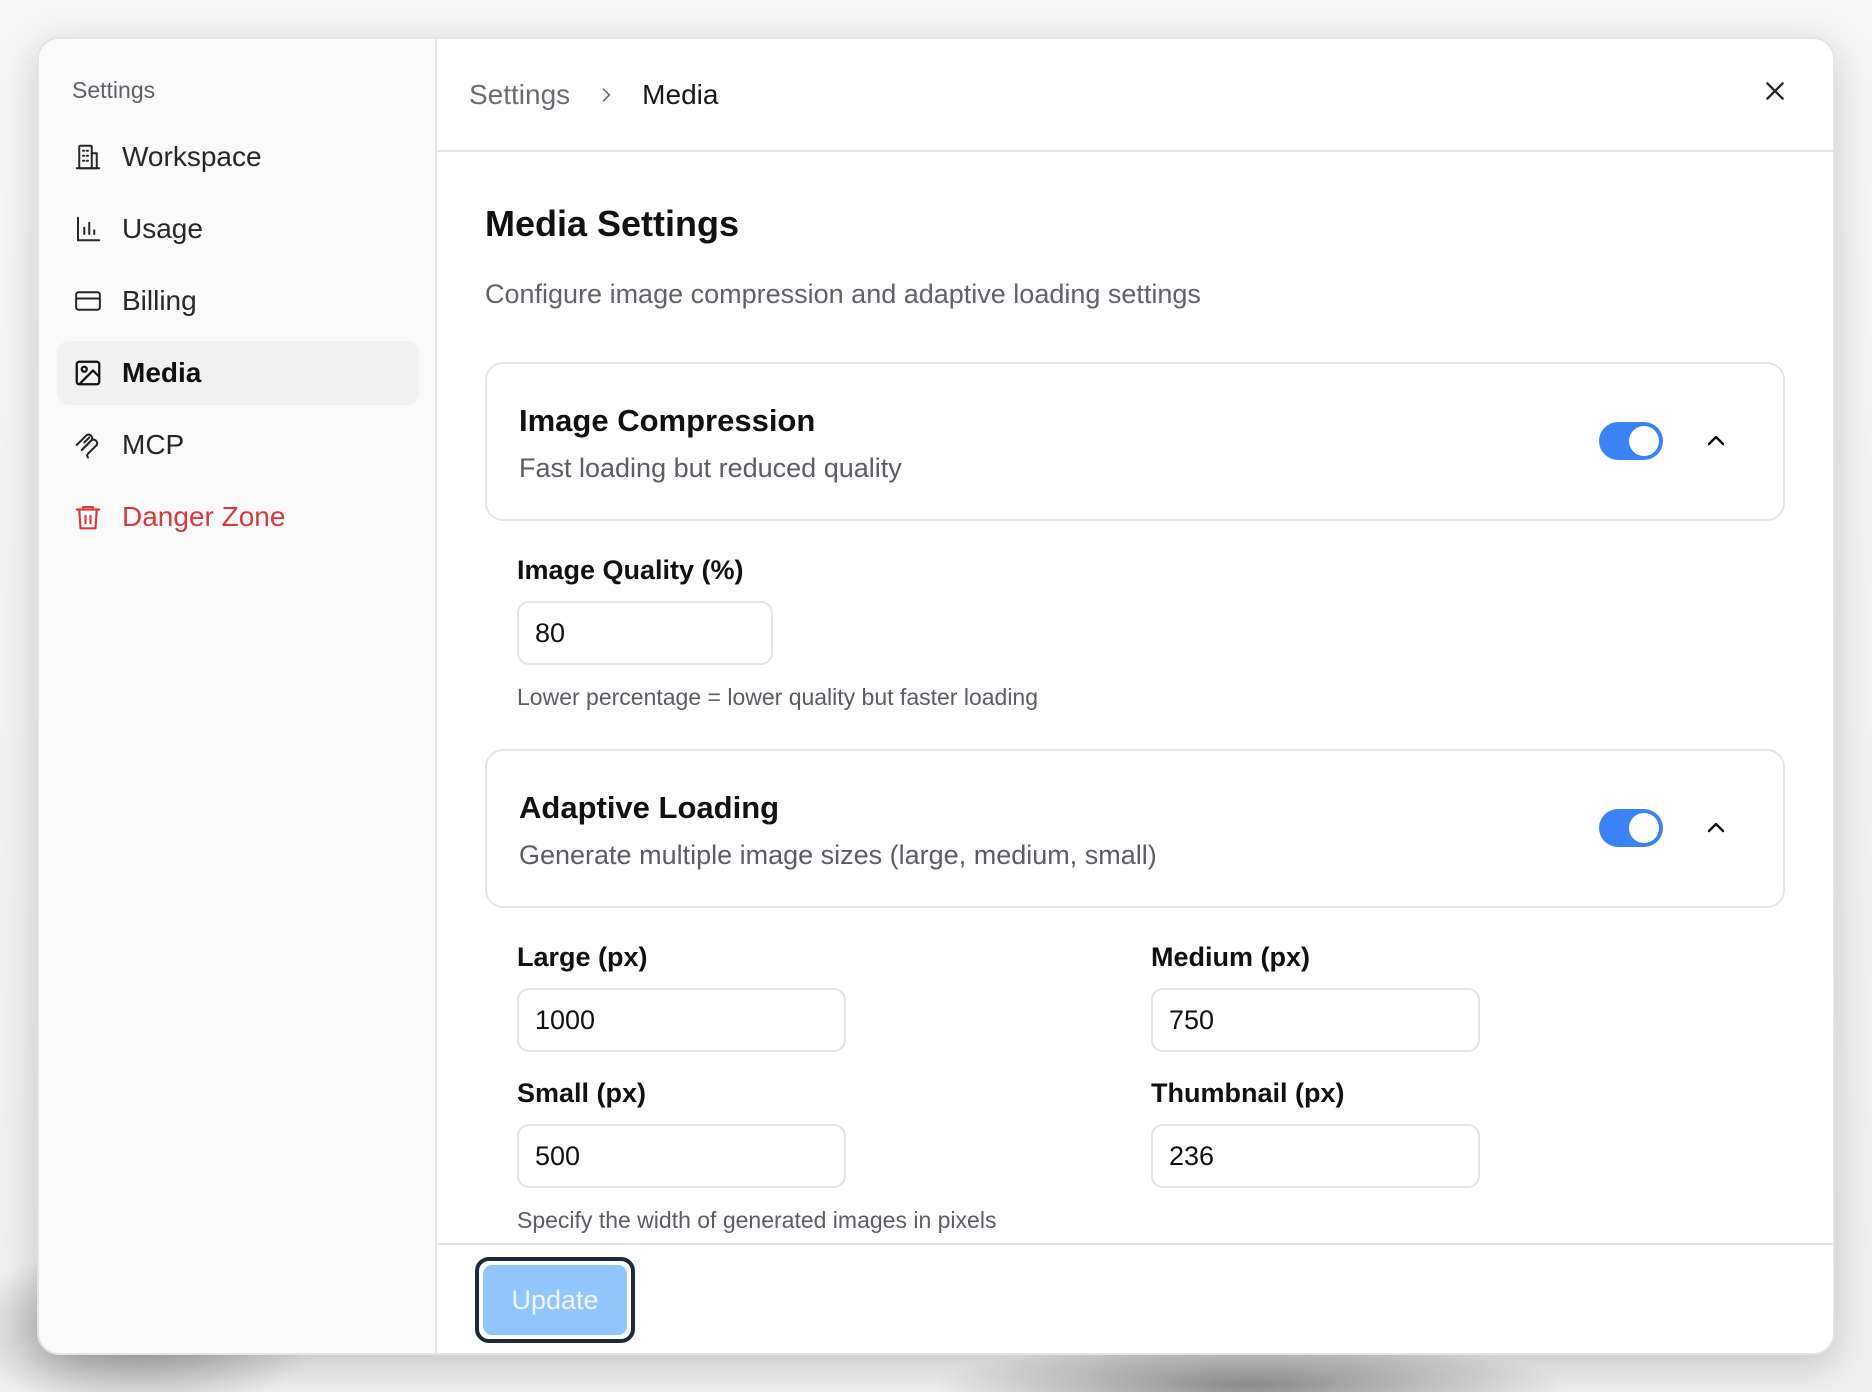 Image resolution: width=1872 pixels, height=1392 pixels. What do you see at coordinates (88, 301) in the screenshot?
I see `credit-card-icon` at bounding box center [88, 301].